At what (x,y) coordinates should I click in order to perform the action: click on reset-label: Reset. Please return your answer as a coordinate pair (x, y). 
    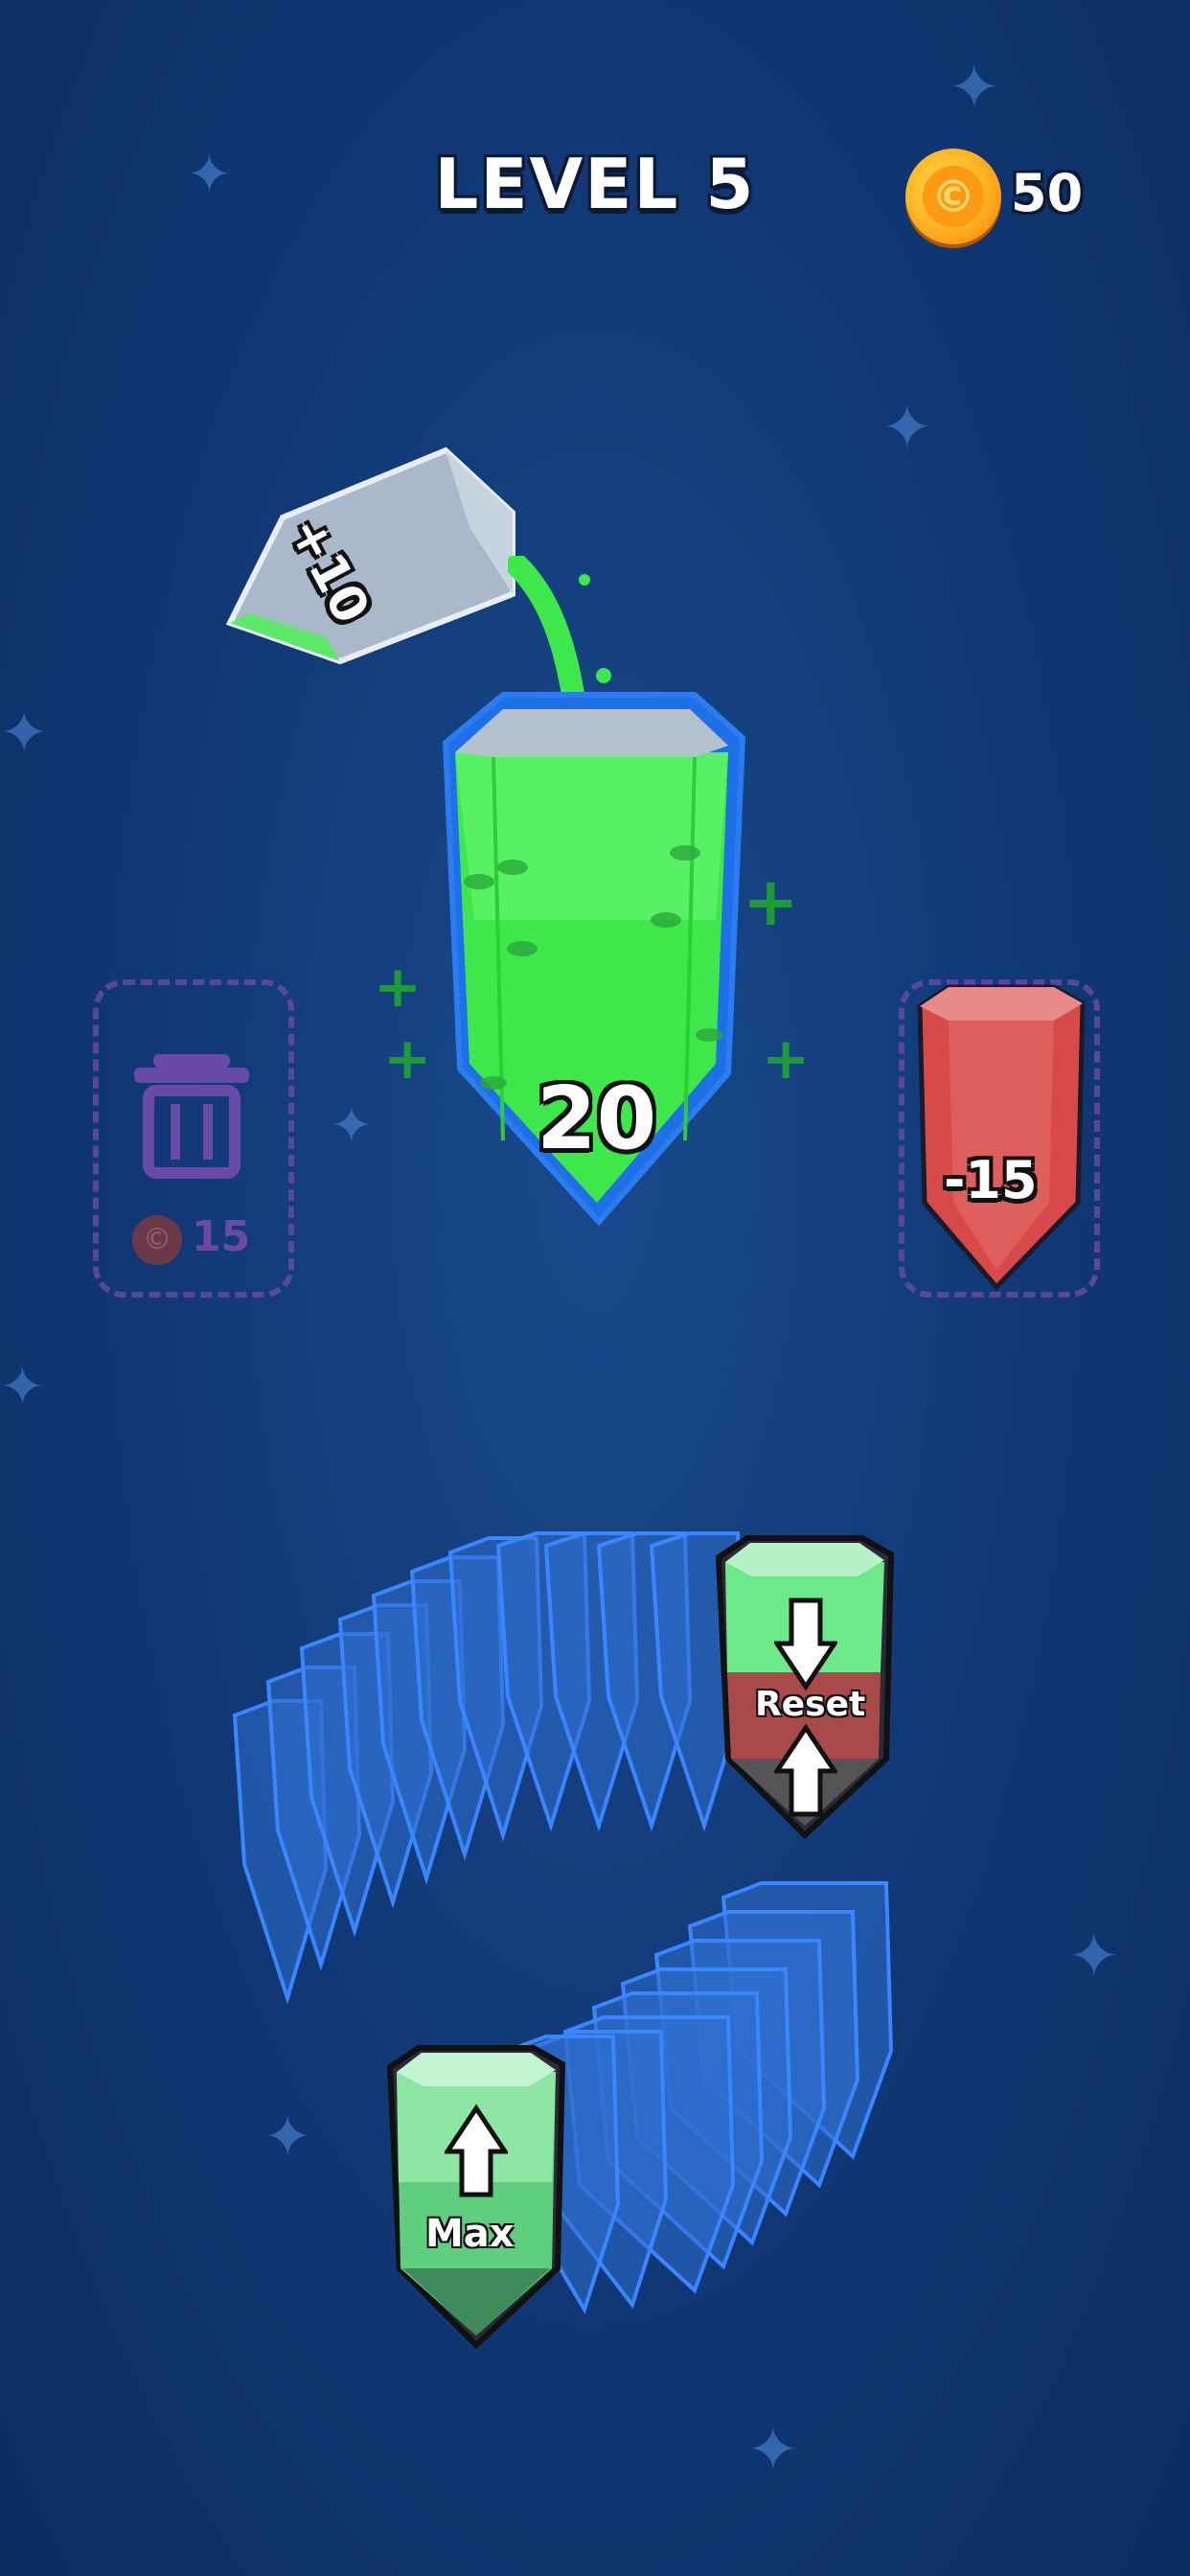
    Looking at the image, I should click on (810, 1704).